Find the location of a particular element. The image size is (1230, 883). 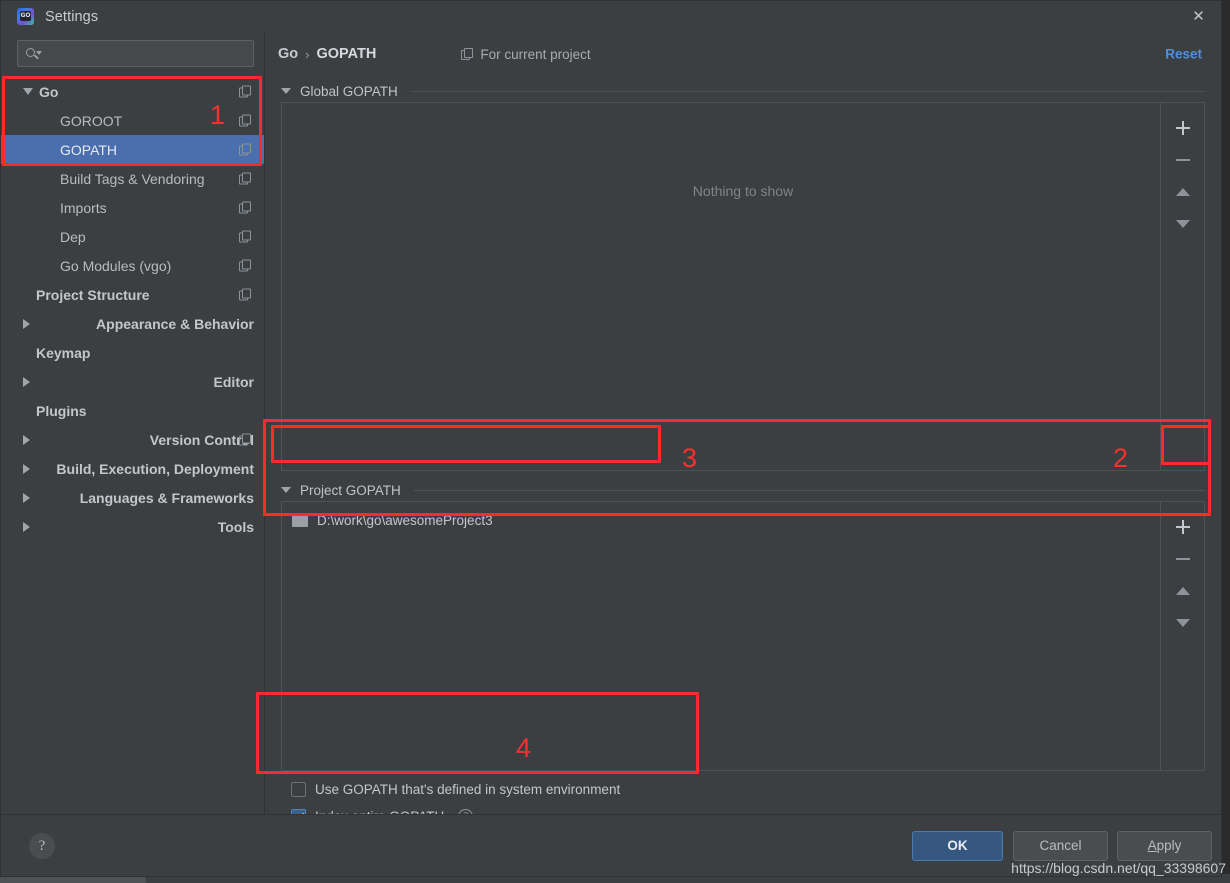

arrow-down-icon is located at coordinates (1182, 224).